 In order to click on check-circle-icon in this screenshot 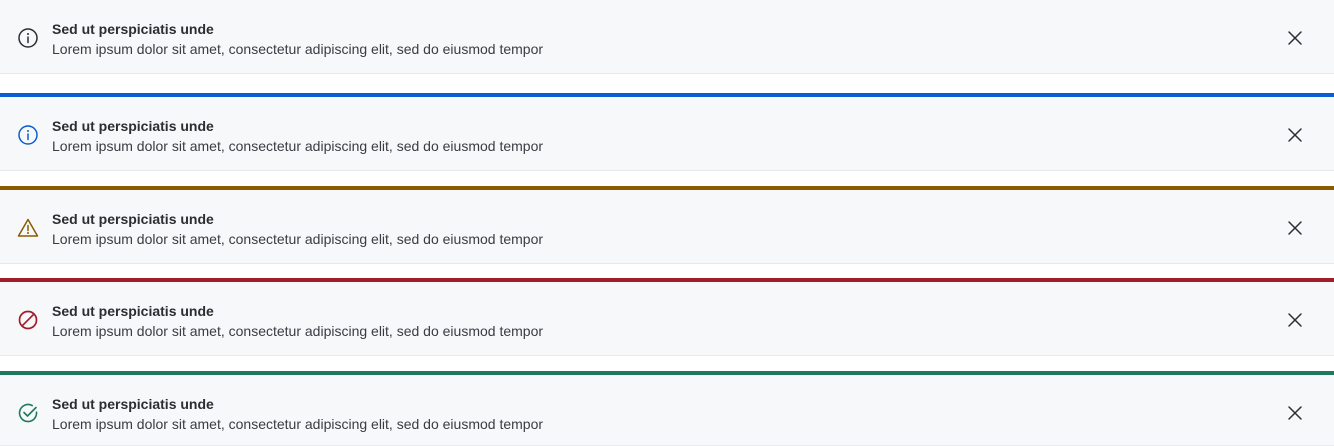, I will do `click(28, 413)`.